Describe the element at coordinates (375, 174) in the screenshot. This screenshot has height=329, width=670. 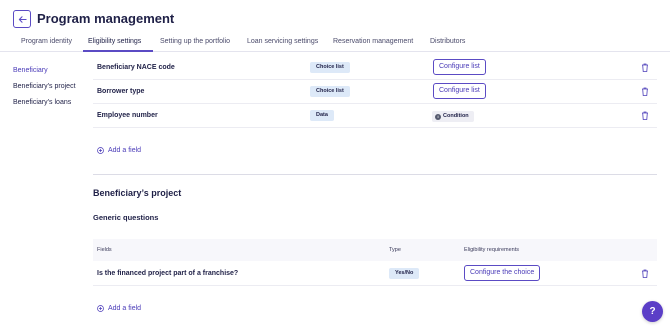
I see `section-divider` at that location.